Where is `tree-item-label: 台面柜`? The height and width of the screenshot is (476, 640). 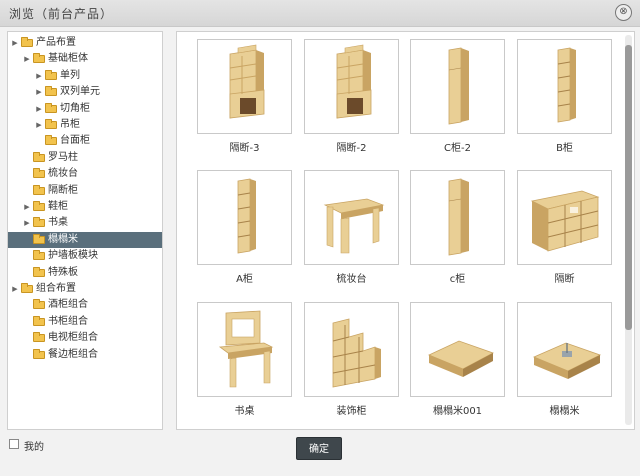
tree-item-label: 台面柜 is located at coordinates (75, 141).